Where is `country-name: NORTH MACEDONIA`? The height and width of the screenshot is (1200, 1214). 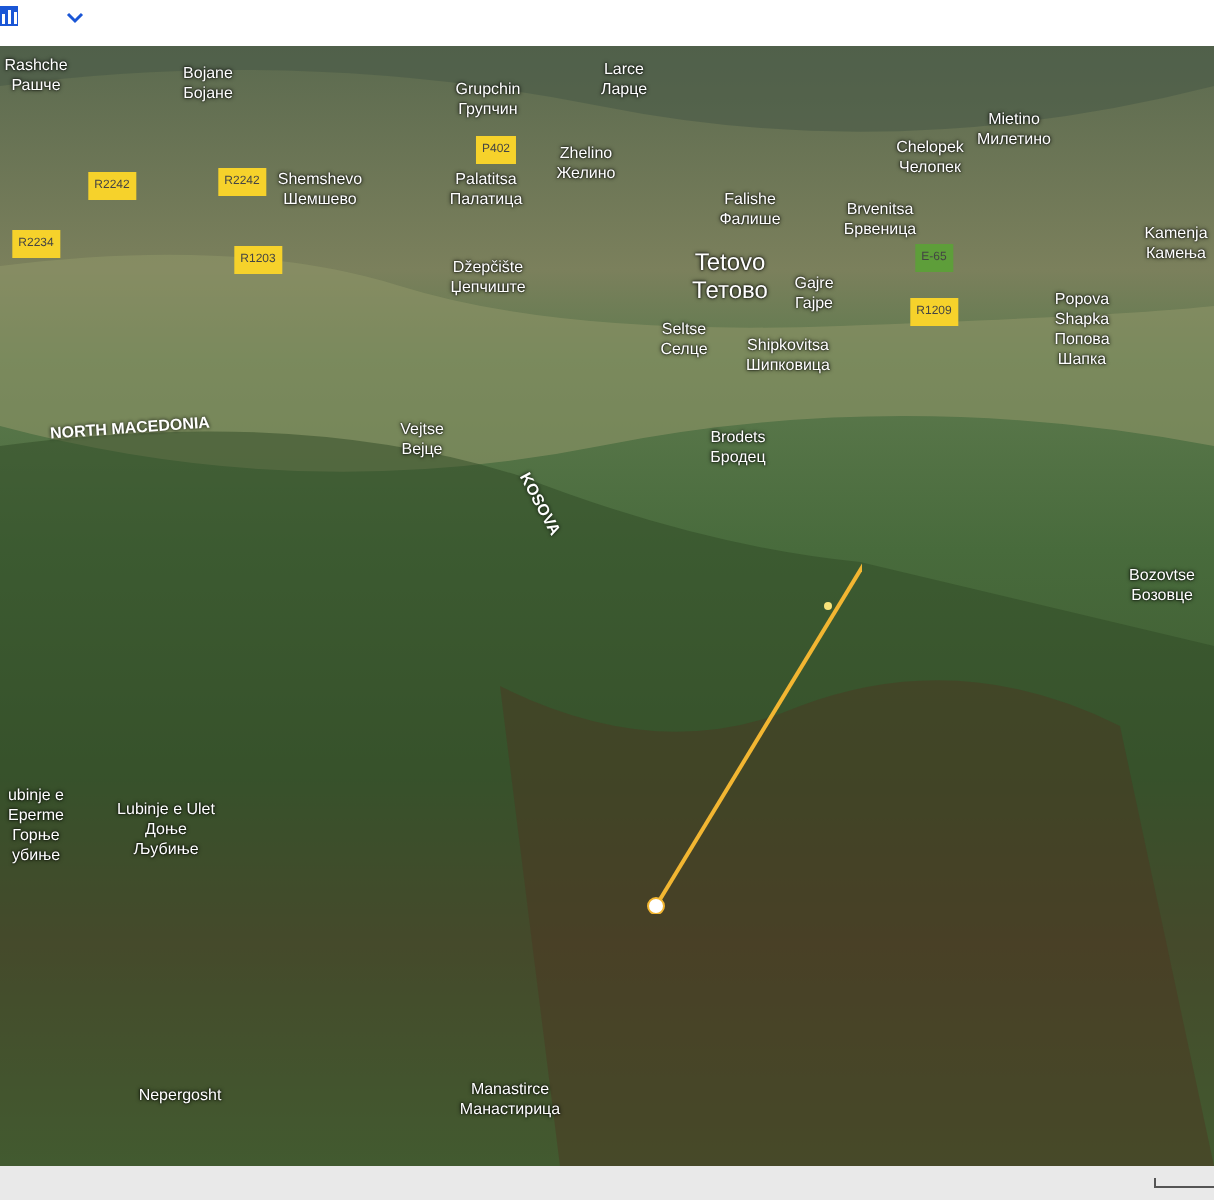
country-name: NORTH MACEDONIA is located at coordinates (130, 428).